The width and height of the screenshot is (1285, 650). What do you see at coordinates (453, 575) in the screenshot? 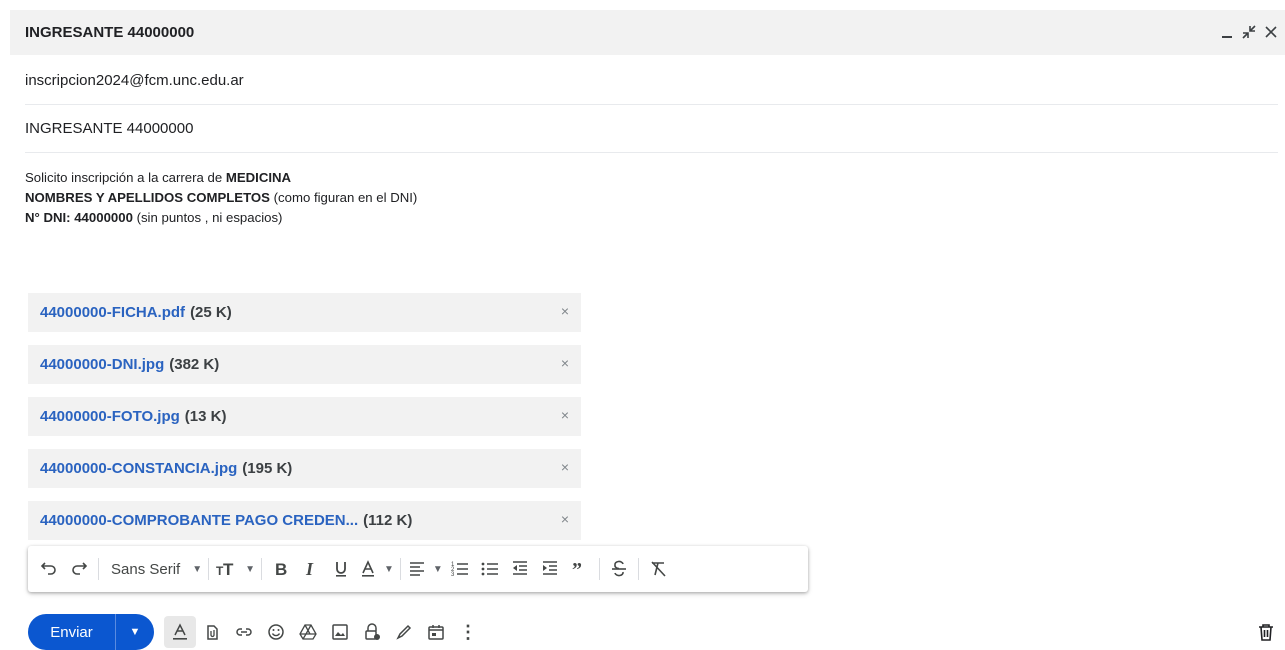
I see `svg-text: 3` at bounding box center [453, 575].